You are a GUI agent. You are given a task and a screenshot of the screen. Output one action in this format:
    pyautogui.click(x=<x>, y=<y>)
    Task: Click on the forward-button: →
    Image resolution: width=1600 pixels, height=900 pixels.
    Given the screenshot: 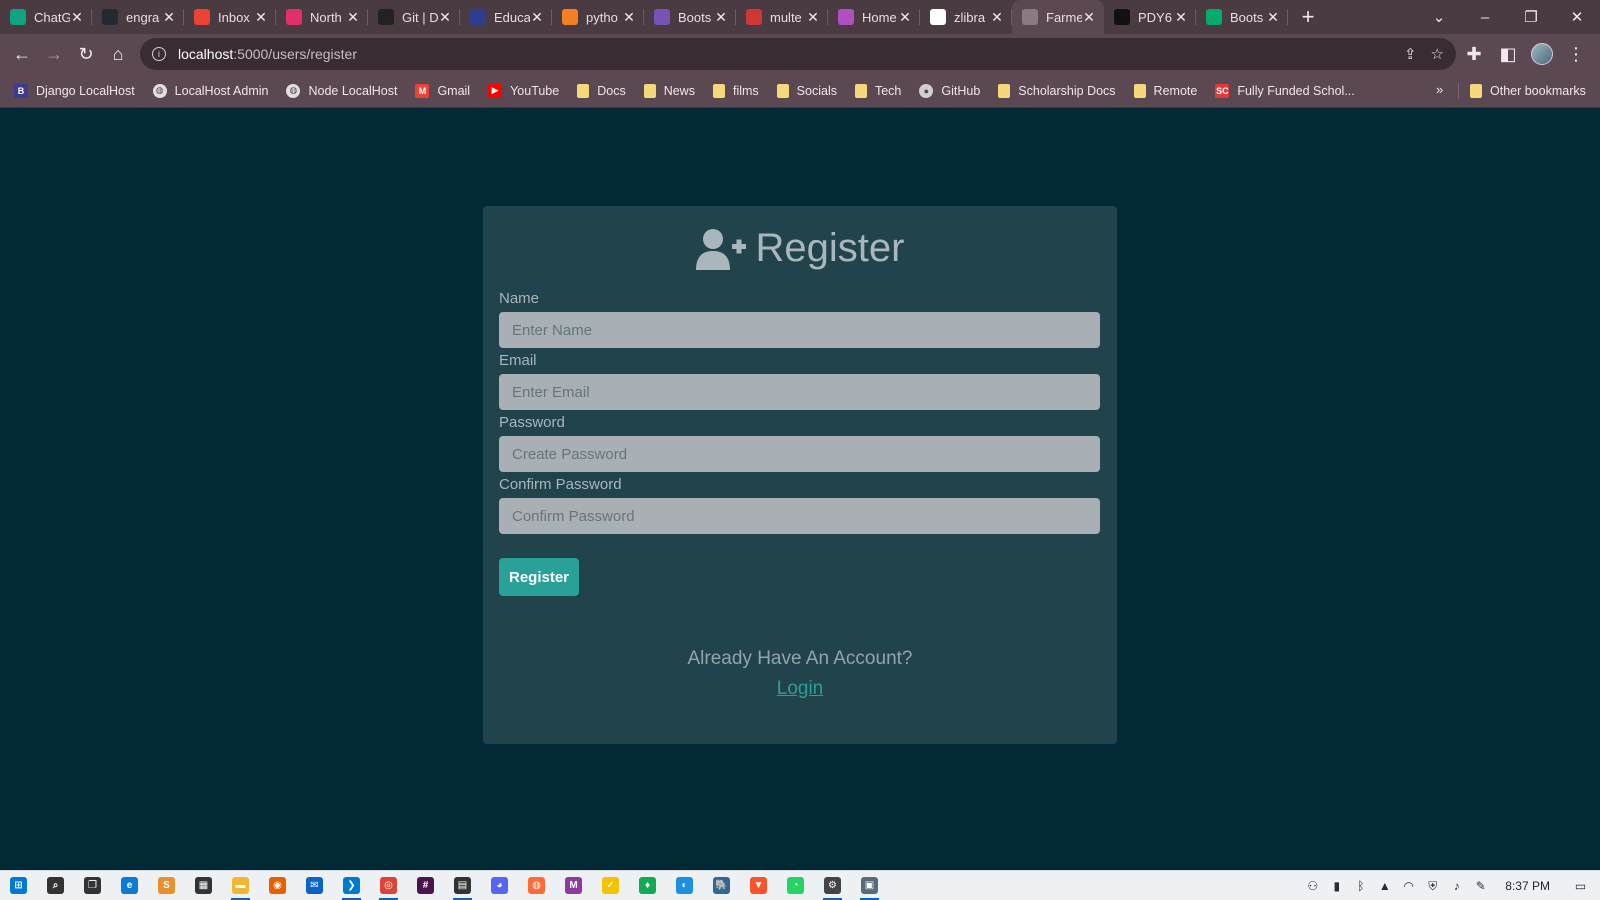 What is the action you would take?
    pyautogui.click(x=54, y=54)
    